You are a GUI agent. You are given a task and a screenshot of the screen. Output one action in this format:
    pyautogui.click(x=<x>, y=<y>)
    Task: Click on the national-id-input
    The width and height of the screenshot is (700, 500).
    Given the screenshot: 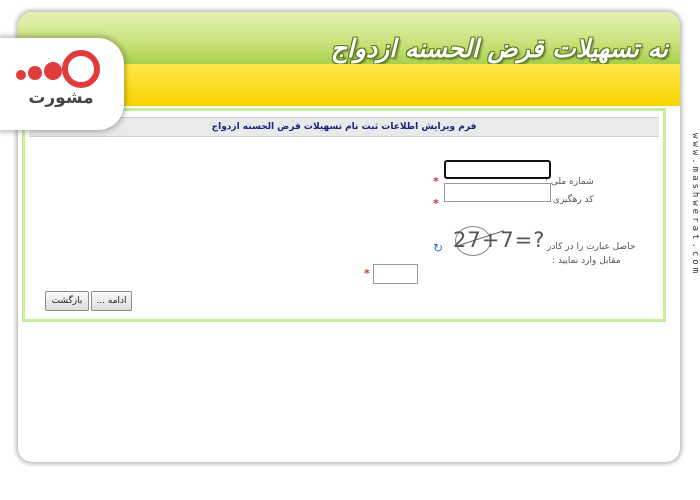 What is the action you would take?
    pyautogui.click(x=497, y=169)
    